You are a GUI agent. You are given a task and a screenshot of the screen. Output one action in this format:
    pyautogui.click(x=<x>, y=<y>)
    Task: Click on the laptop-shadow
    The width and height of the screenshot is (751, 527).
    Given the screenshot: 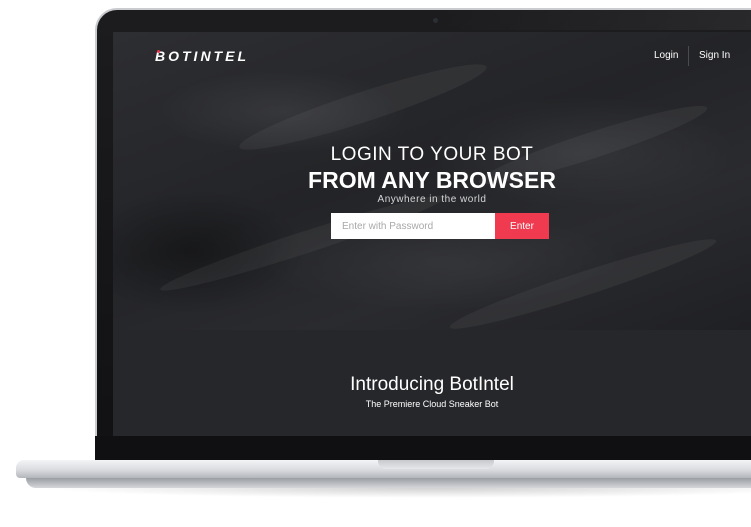 What is the action you would take?
    pyautogui.click(x=395, y=493)
    